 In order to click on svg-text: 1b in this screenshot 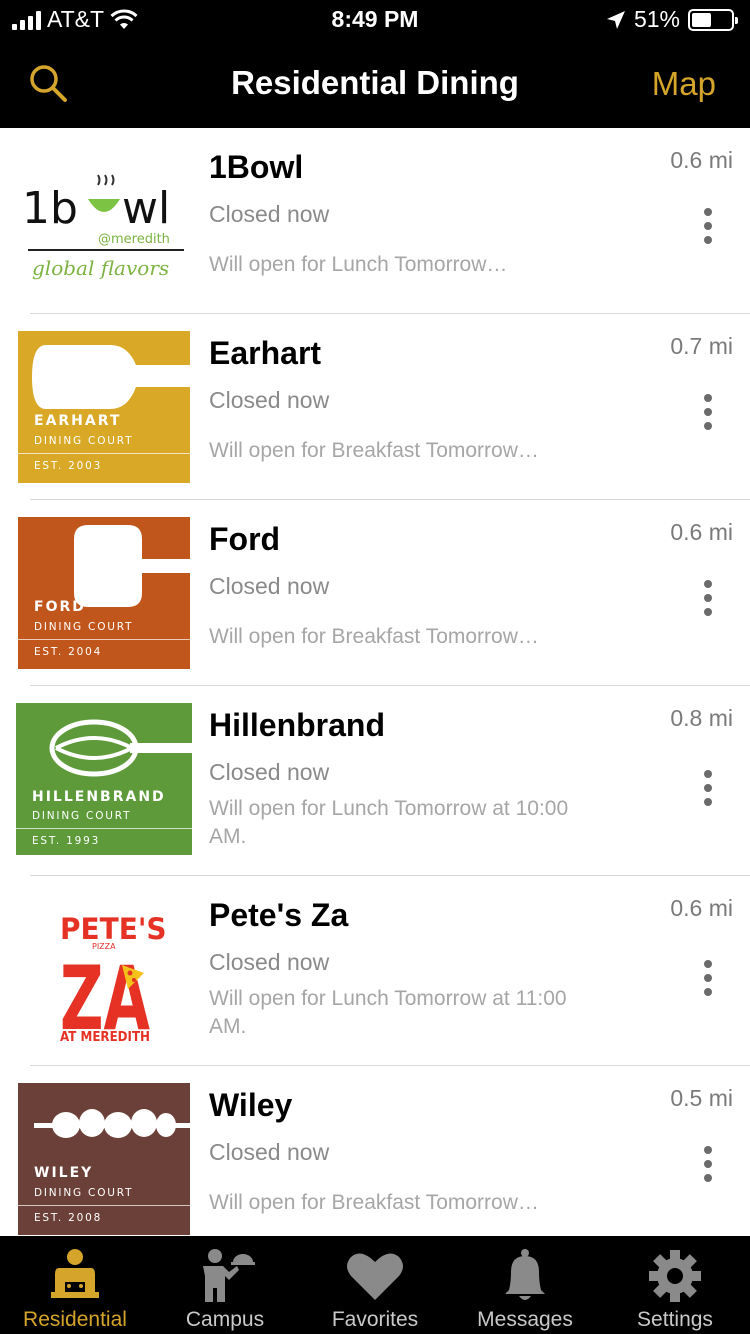, I will do `click(50, 208)`.